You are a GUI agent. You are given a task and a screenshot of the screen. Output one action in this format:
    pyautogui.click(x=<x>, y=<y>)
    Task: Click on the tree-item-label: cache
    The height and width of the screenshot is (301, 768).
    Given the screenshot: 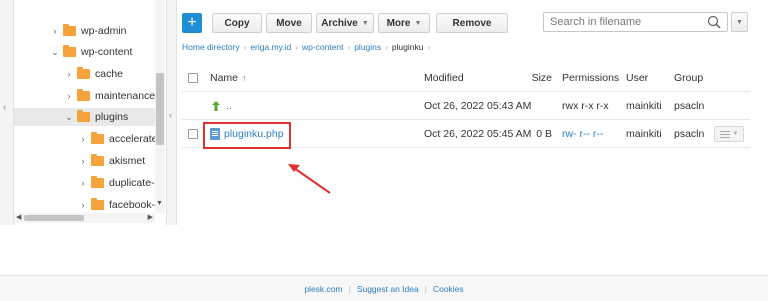 What is the action you would take?
    pyautogui.click(x=109, y=74)
    